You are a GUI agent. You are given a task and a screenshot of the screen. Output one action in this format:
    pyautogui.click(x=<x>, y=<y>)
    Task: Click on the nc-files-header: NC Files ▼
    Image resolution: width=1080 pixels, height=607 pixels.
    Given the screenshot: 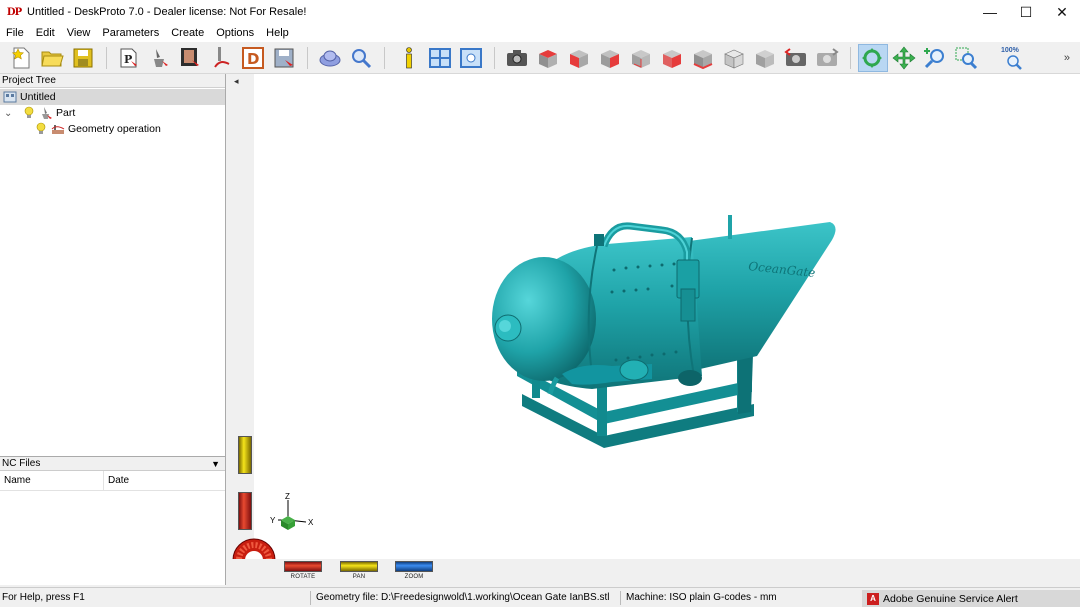 What is the action you would take?
    pyautogui.click(x=112, y=464)
    